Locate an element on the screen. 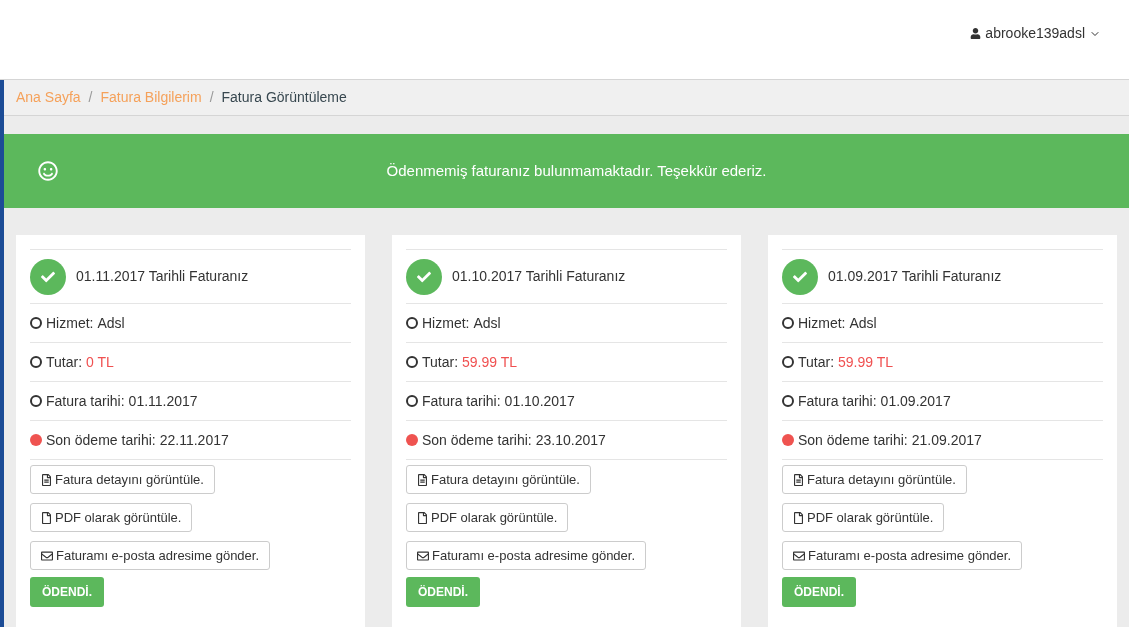 The height and width of the screenshot is (627, 1129). invoice-title: 01.10.2017 Tarihli Faturanız is located at coordinates (539, 276).